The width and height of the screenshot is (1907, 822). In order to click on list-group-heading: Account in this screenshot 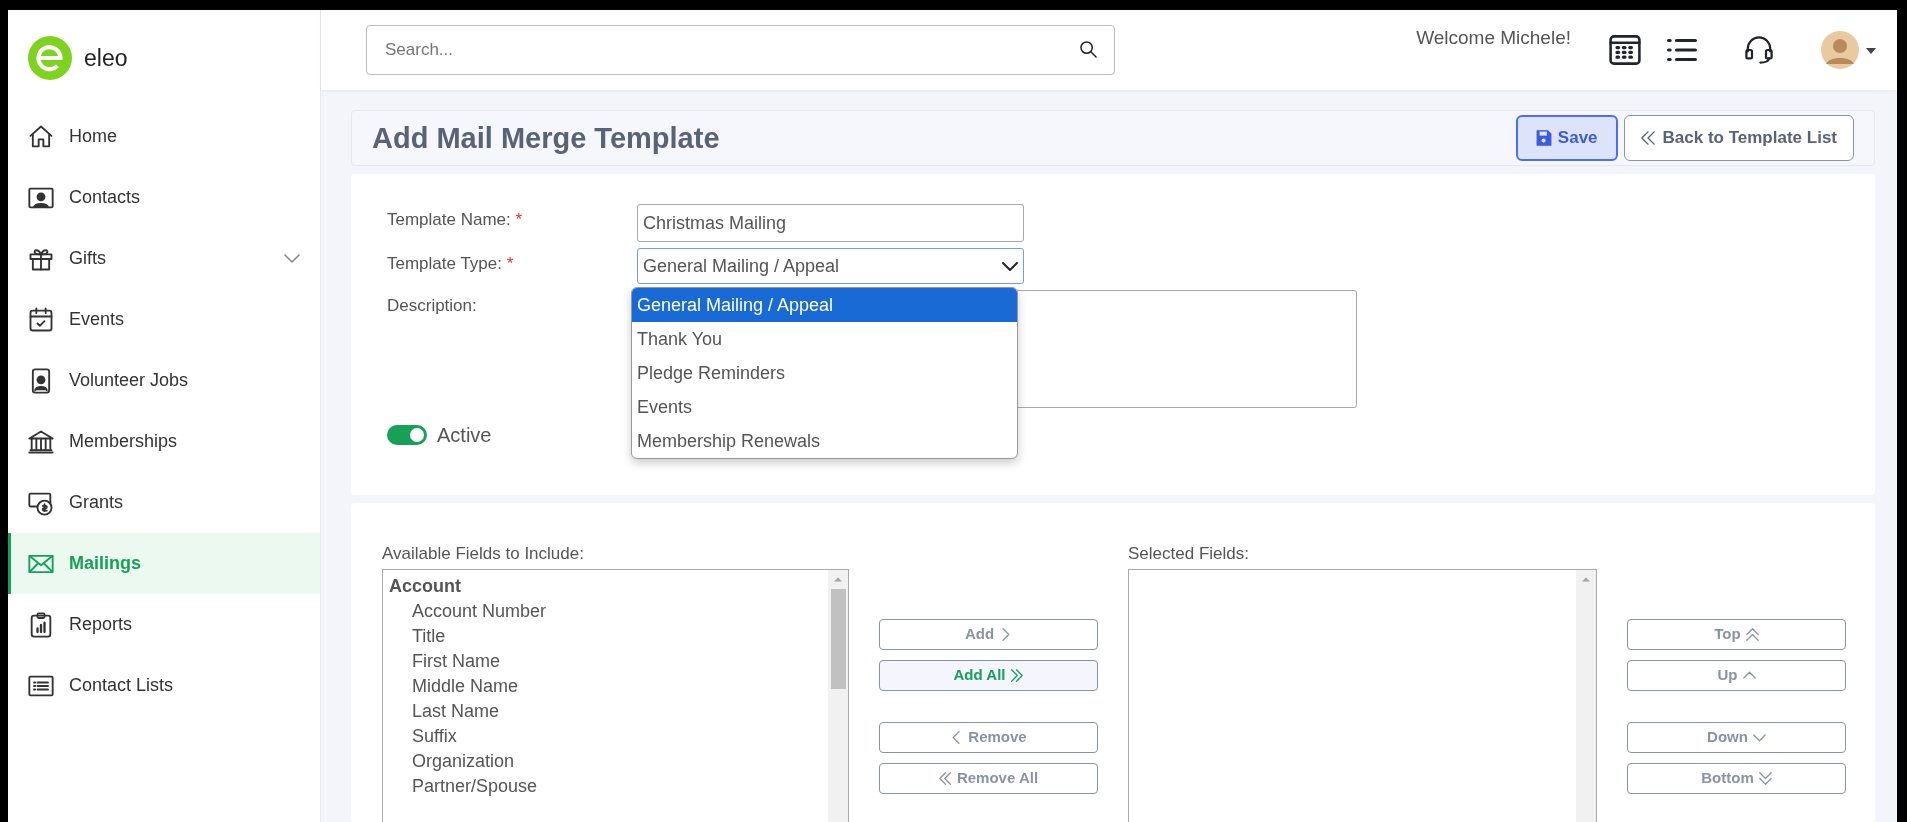, I will do `click(425, 586)`.